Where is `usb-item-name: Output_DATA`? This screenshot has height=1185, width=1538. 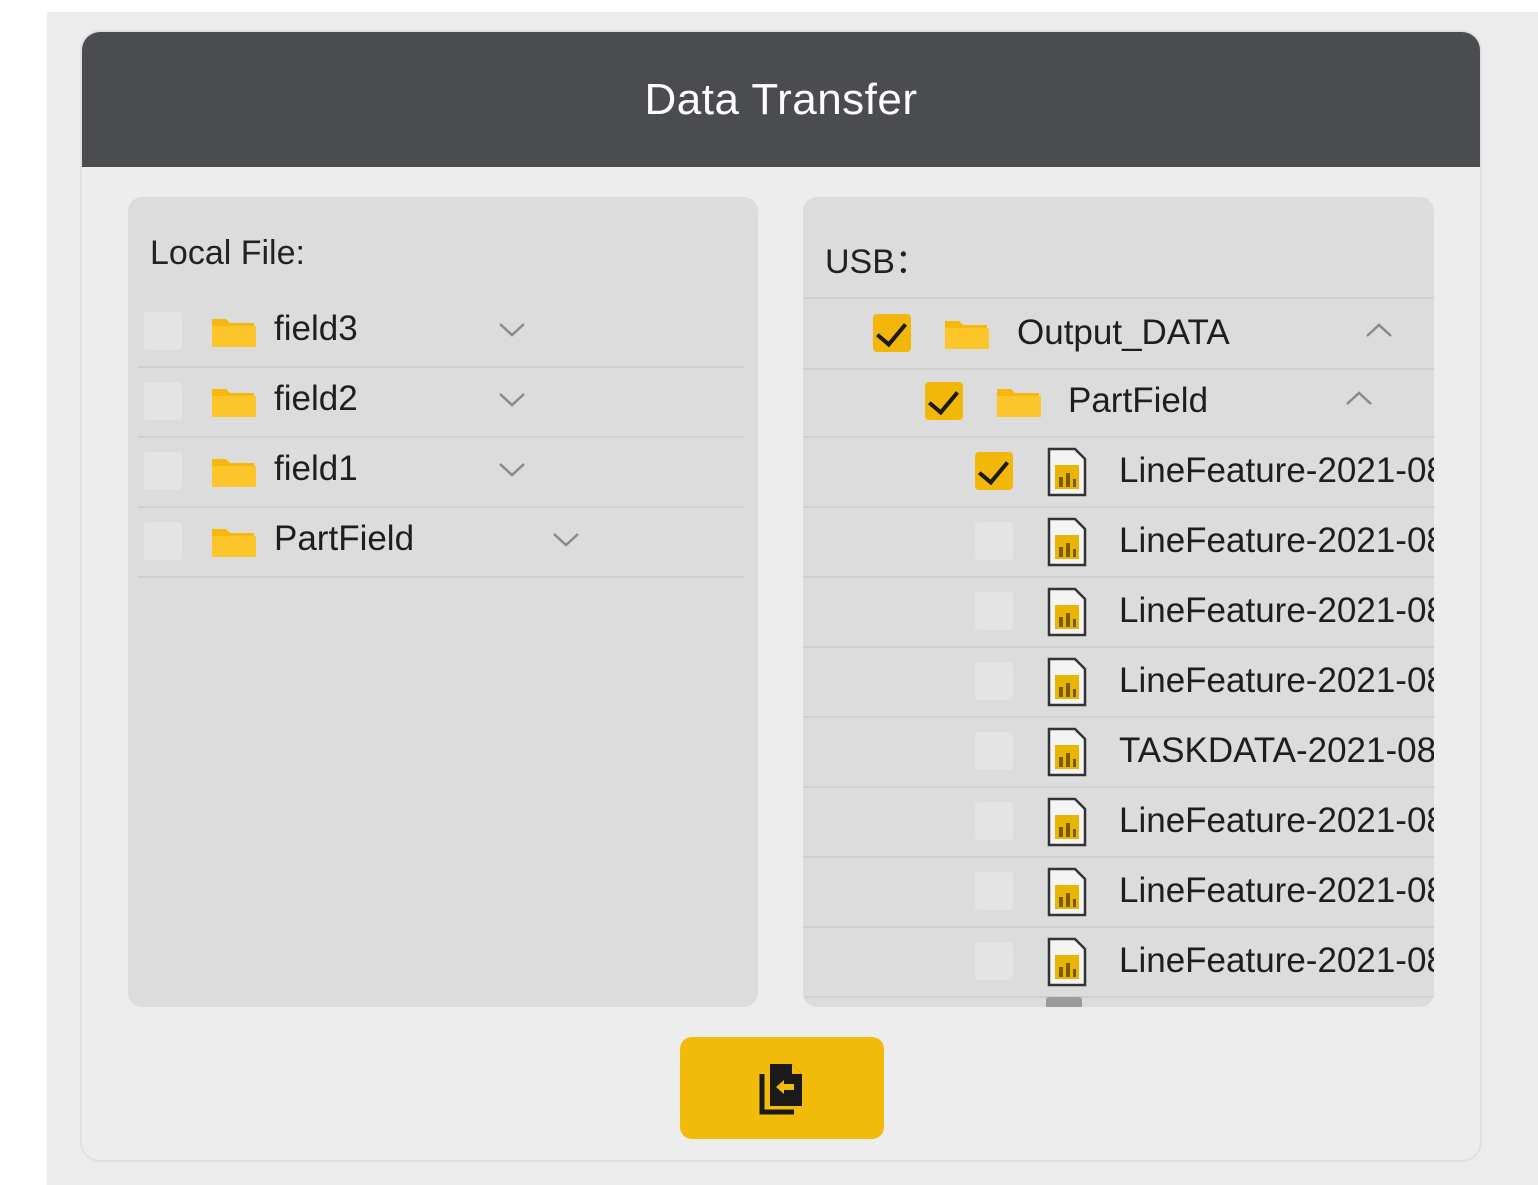
usb-item-name: Output_DATA is located at coordinates (1123, 332).